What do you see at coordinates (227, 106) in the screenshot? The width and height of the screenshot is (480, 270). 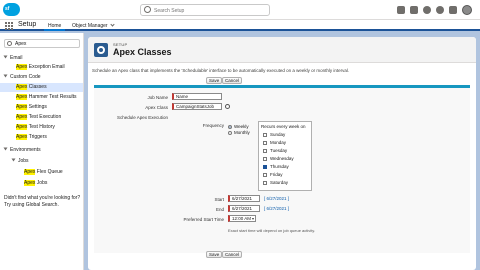 I see `lookup-icon` at bounding box center [227, 106].